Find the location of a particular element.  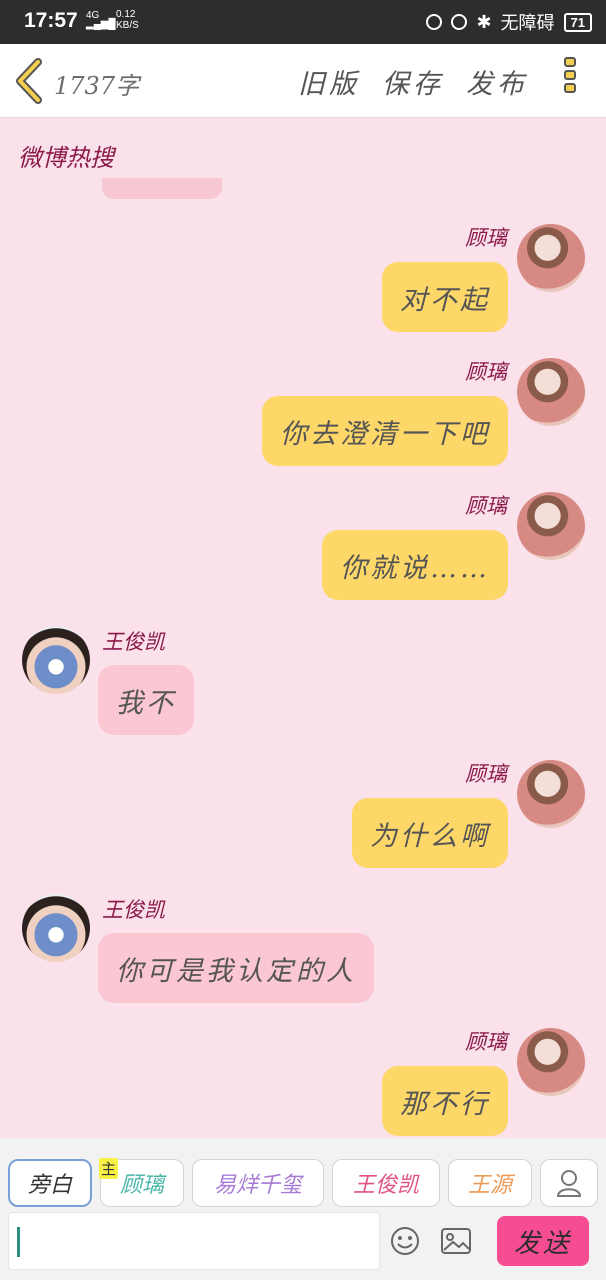

emoji-icon is located at coordinates (405, 1241).